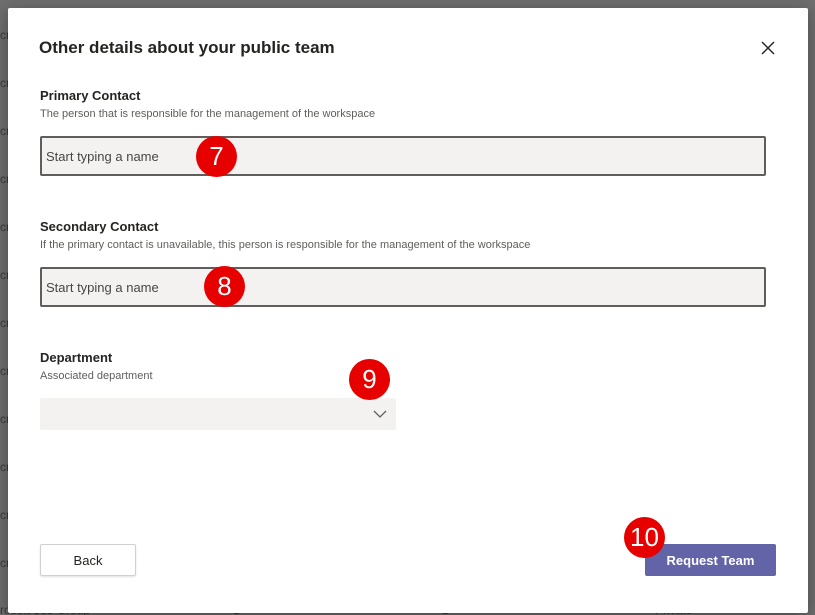 This screenshot has width=815, height=615. Describe the element at coordinates (644, 537) in the screenshot. I see `step-marker-10: 10` at that location.